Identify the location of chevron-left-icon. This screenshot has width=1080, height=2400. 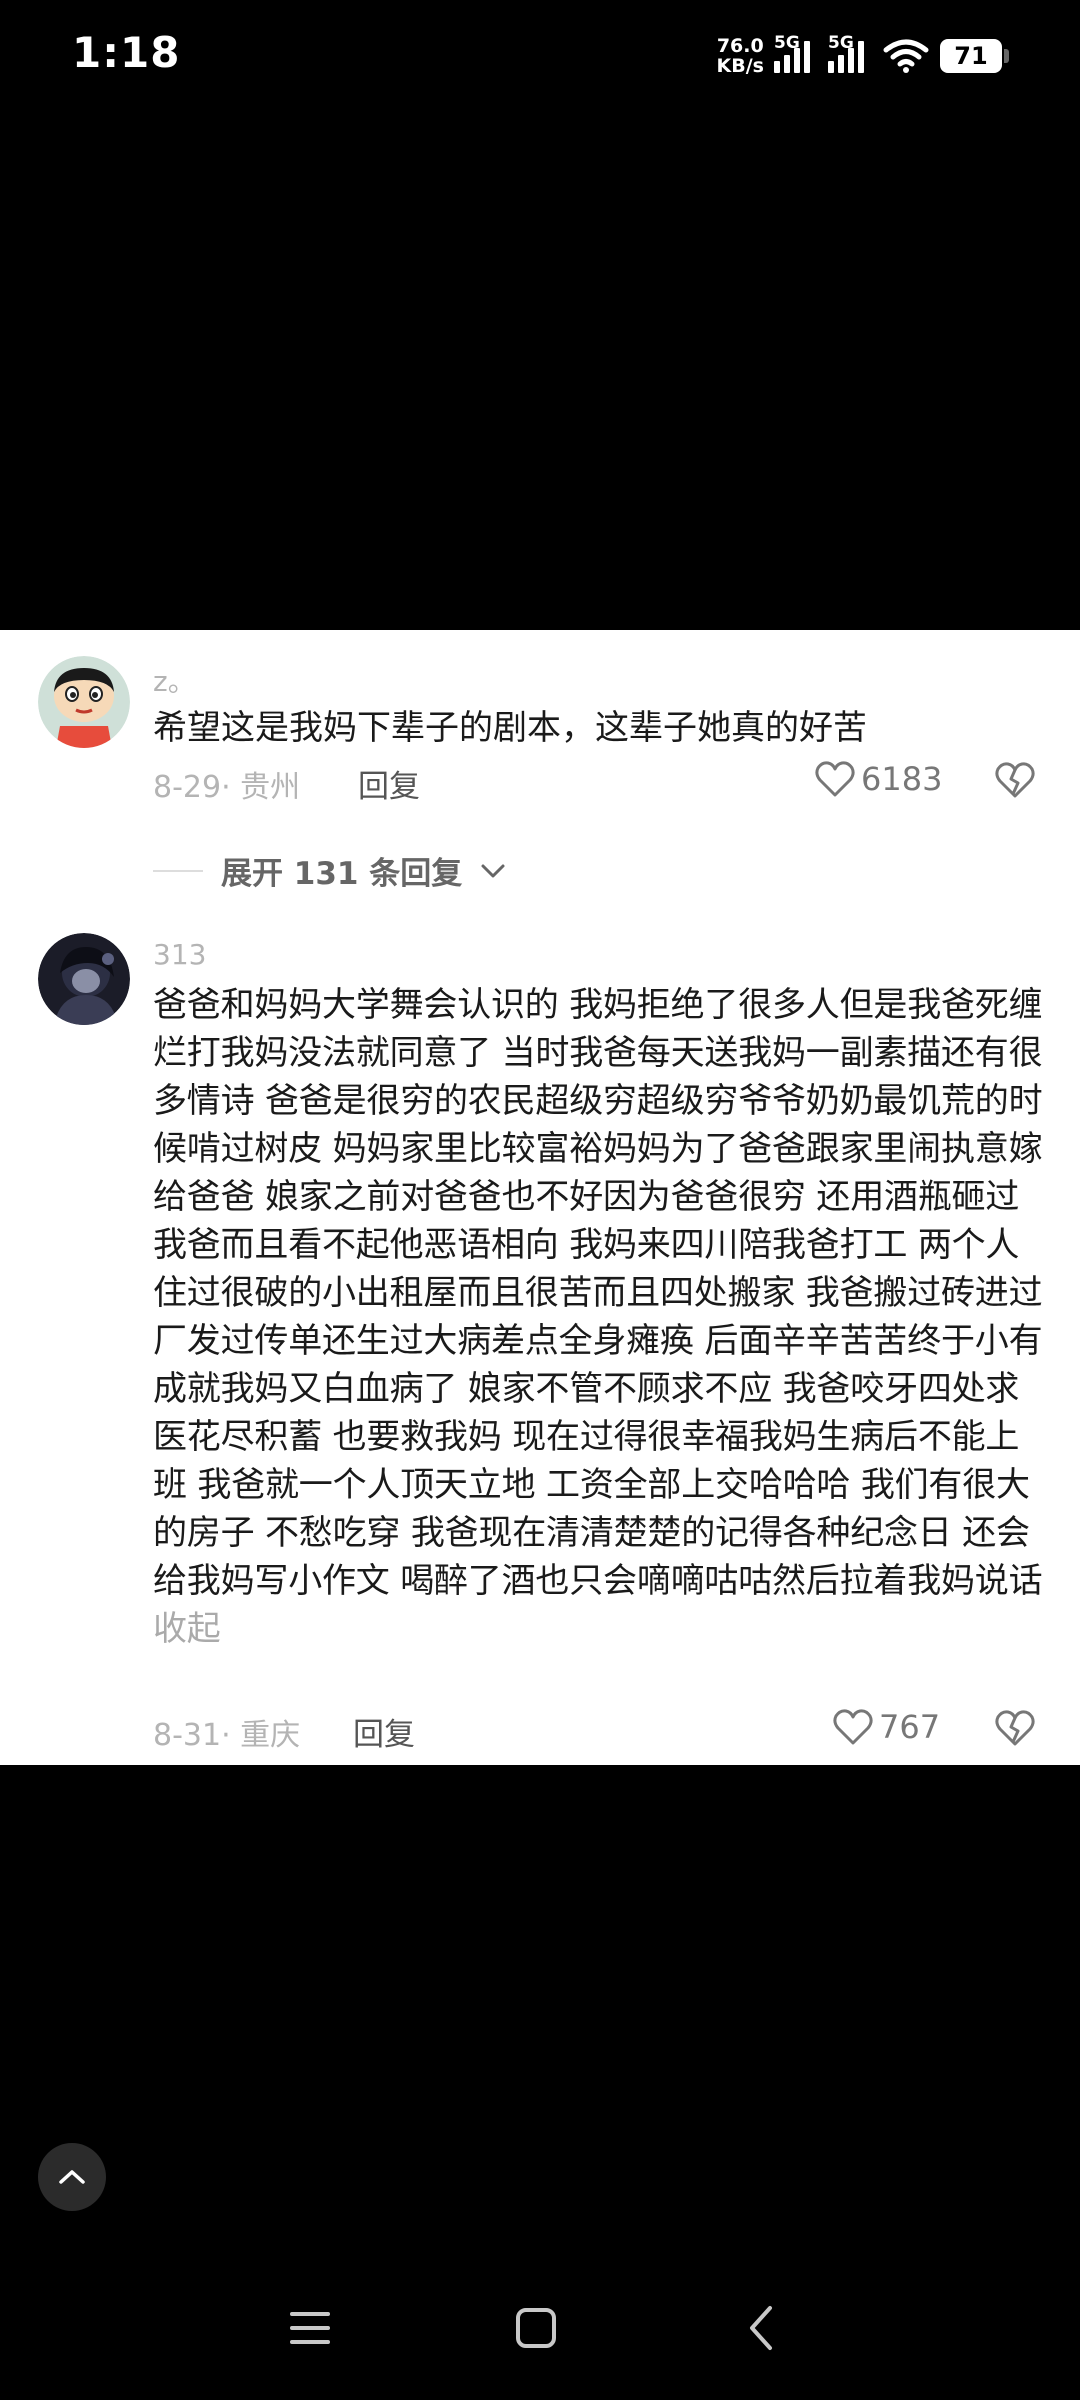
(761, 2328).